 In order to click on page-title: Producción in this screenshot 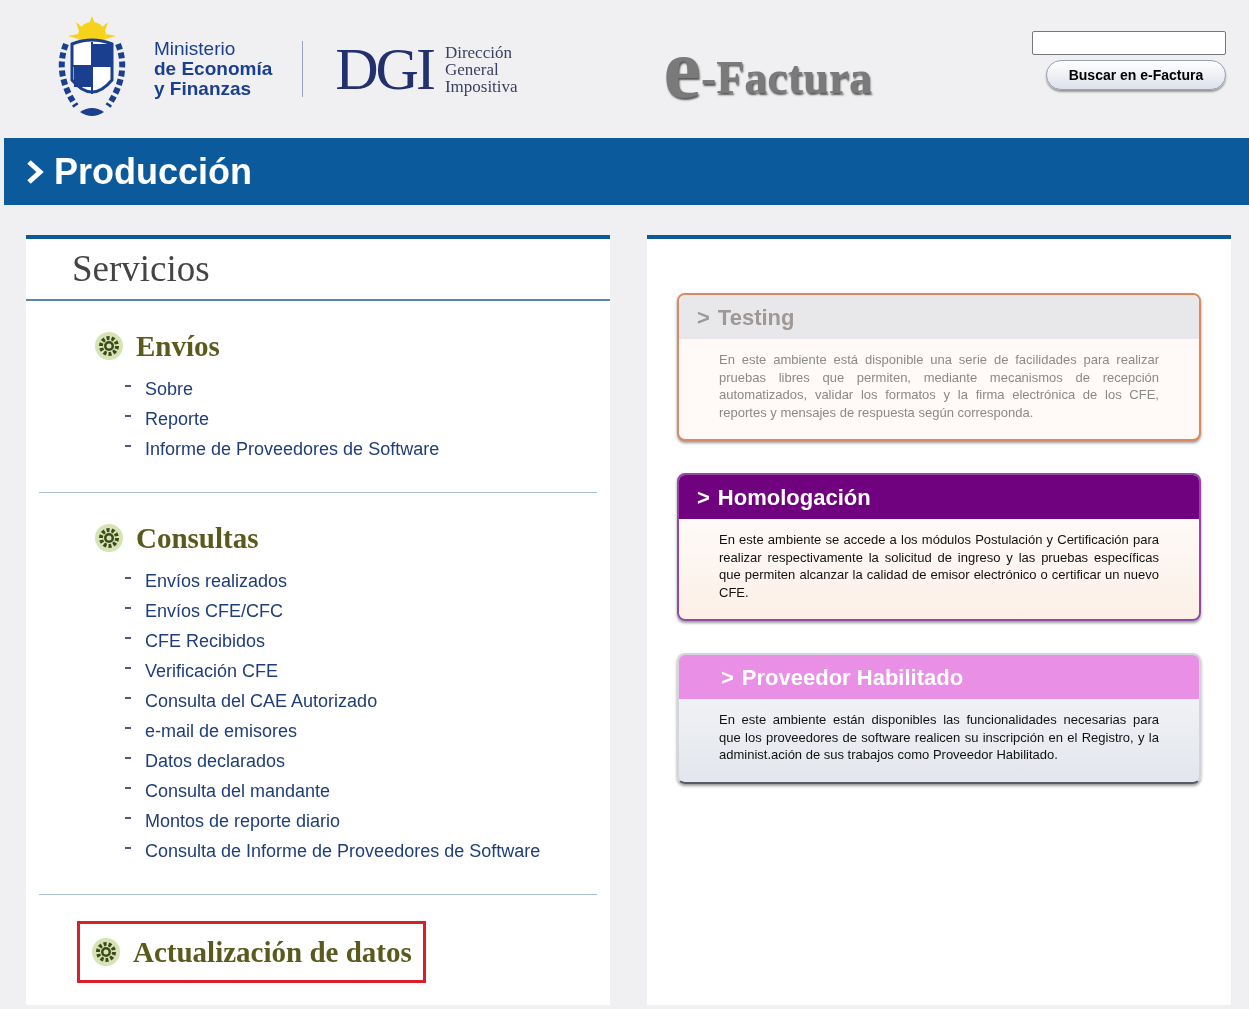, I will do `click(153, 171)`.